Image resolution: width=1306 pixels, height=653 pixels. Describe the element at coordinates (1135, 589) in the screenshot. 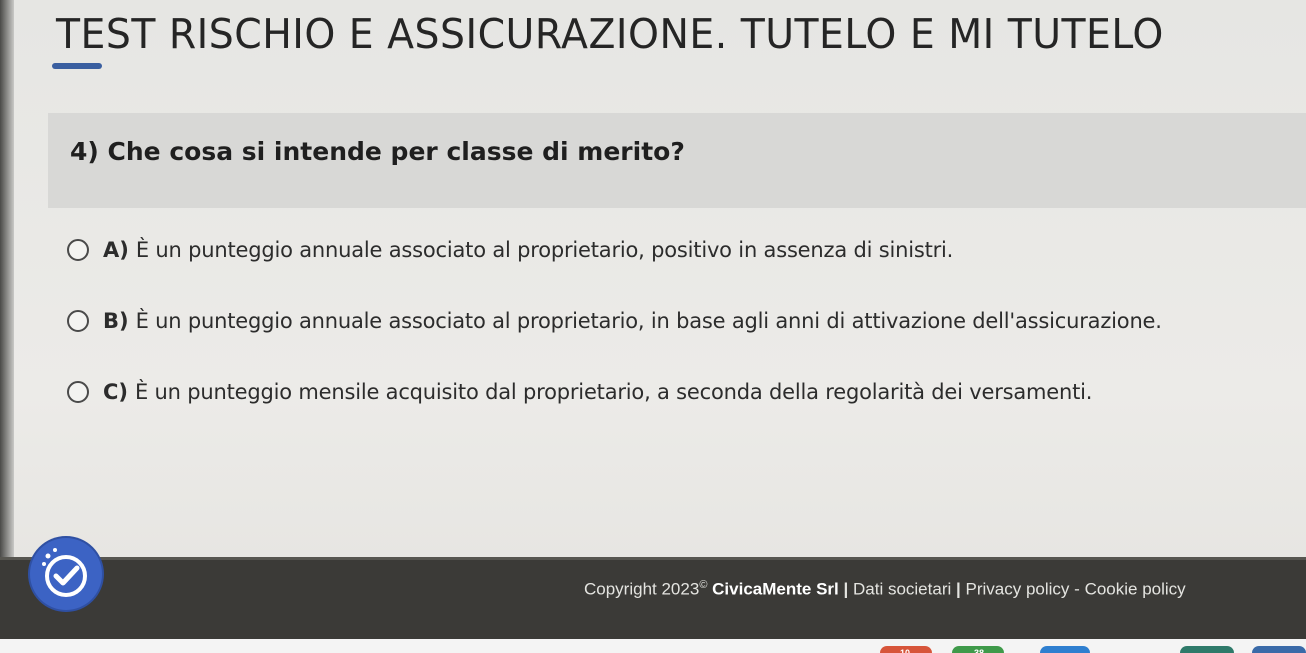

I see `link-cookie-policy: Cookie policy` at that location.